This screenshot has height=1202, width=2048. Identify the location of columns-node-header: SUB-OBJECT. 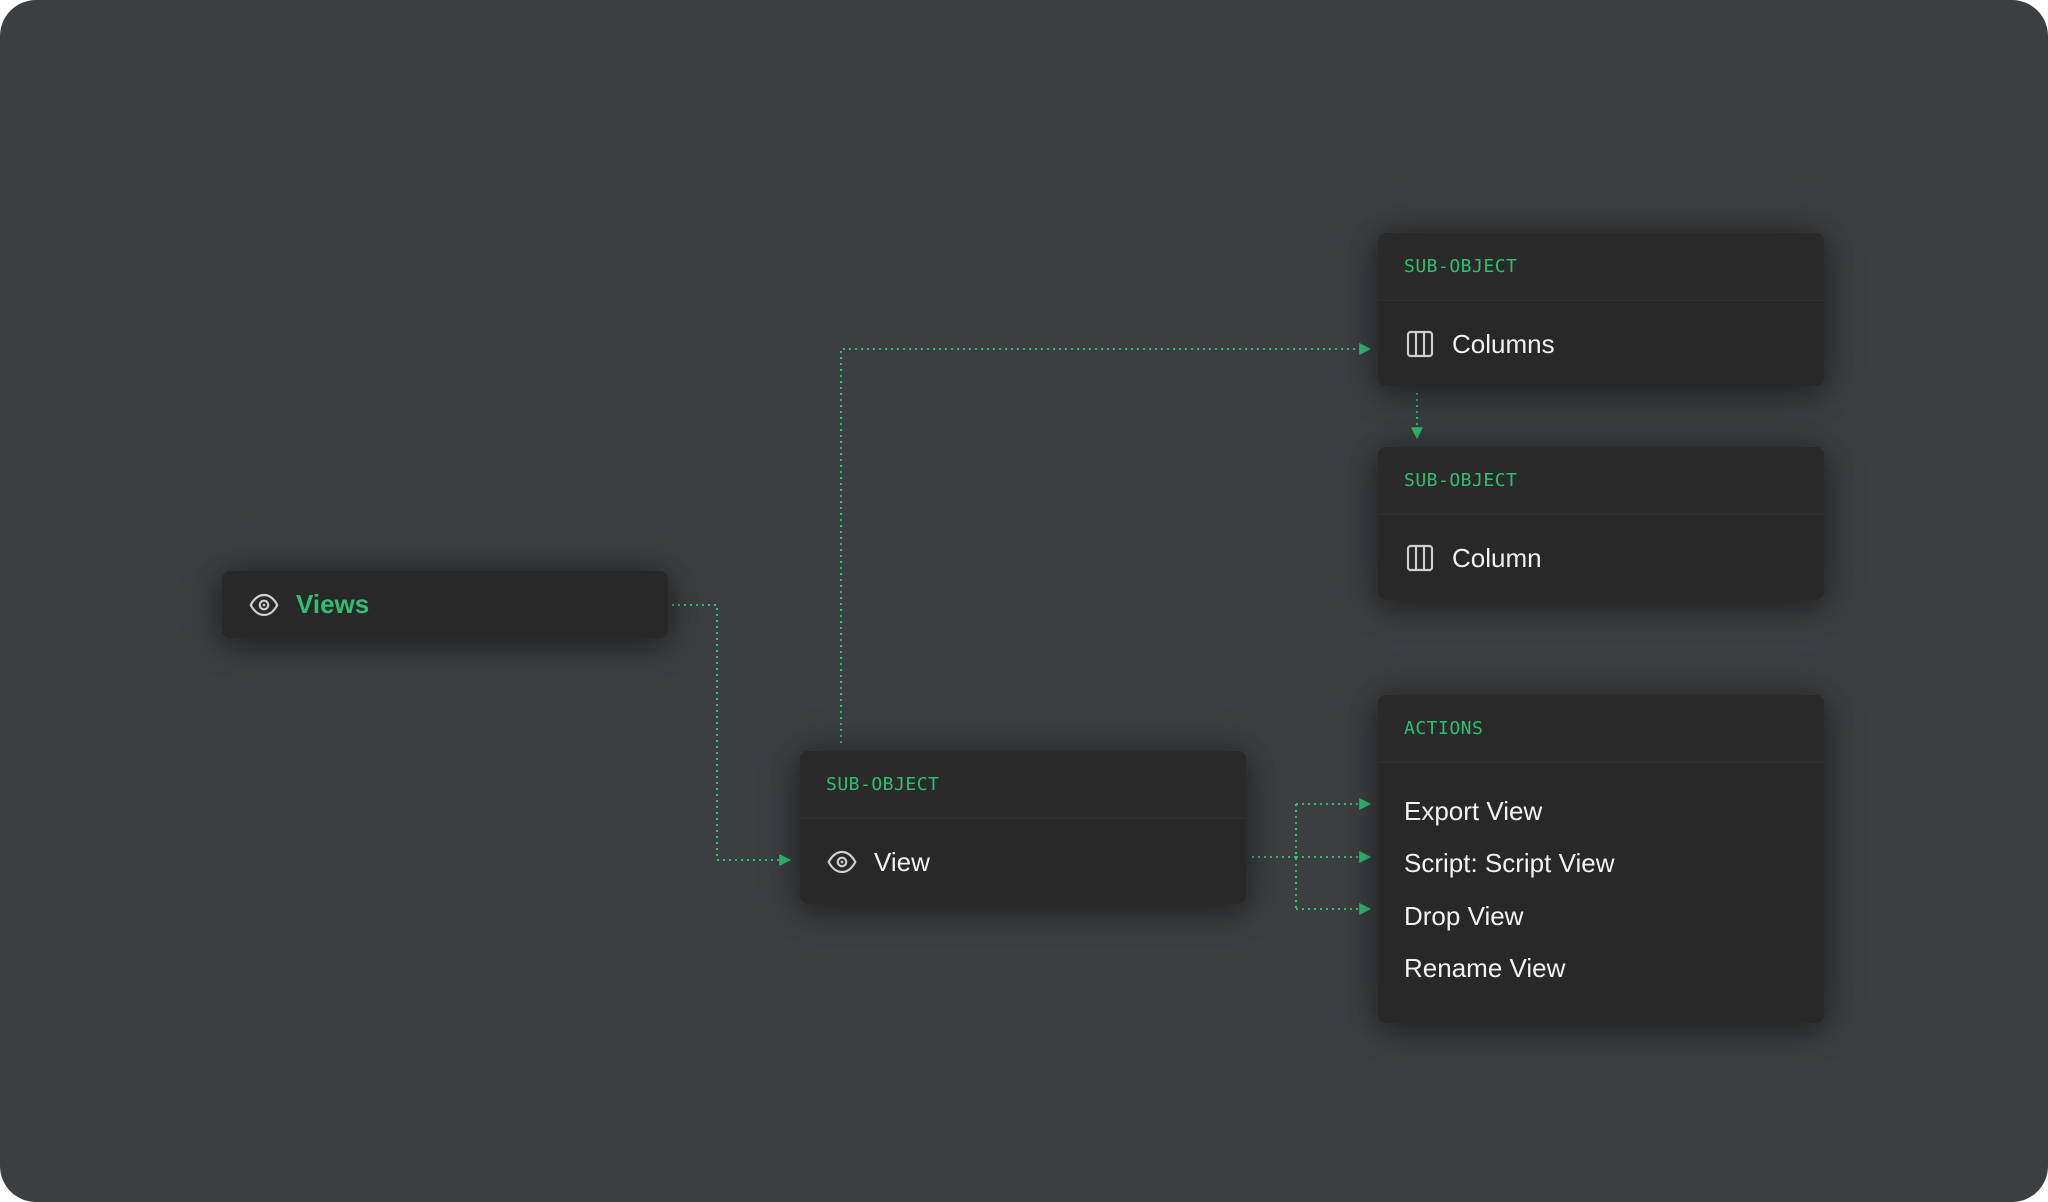
(1601, 267).